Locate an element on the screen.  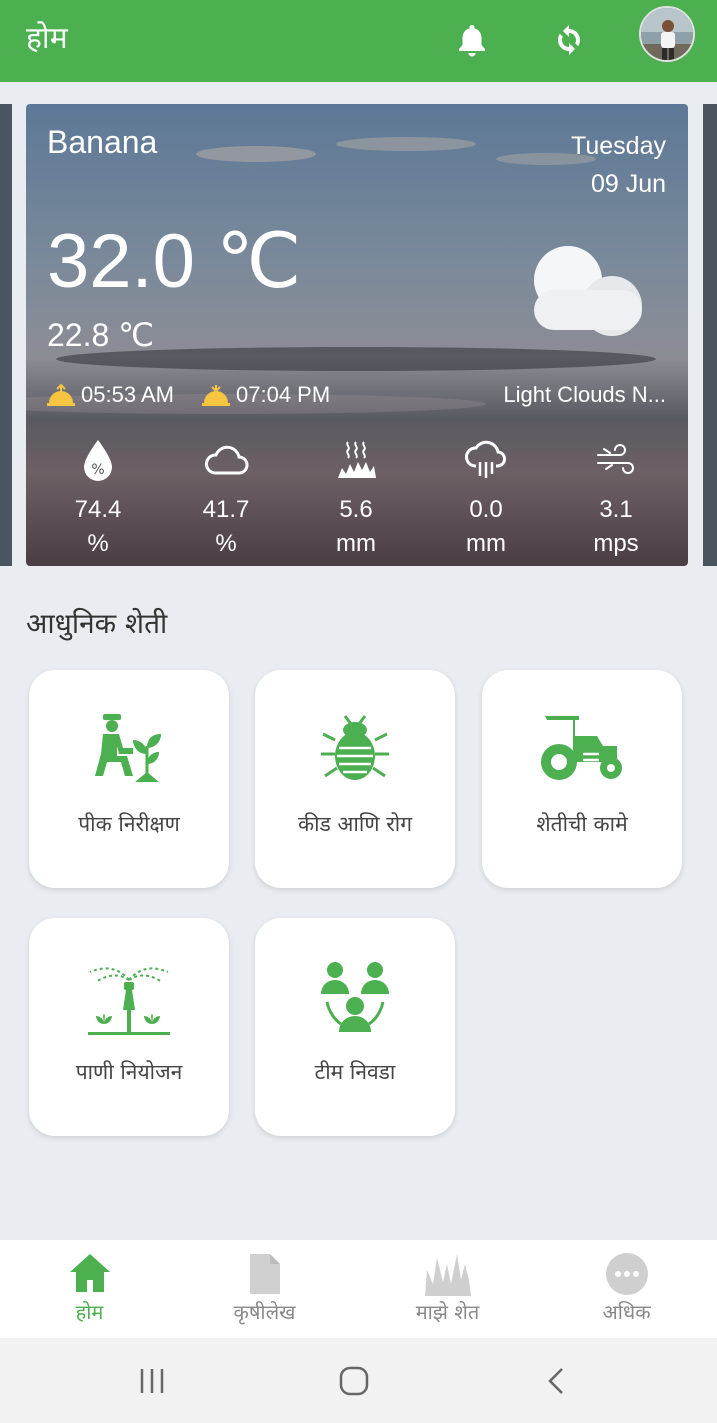
wind-value: 3.1 is located at coordinates (616, 509).